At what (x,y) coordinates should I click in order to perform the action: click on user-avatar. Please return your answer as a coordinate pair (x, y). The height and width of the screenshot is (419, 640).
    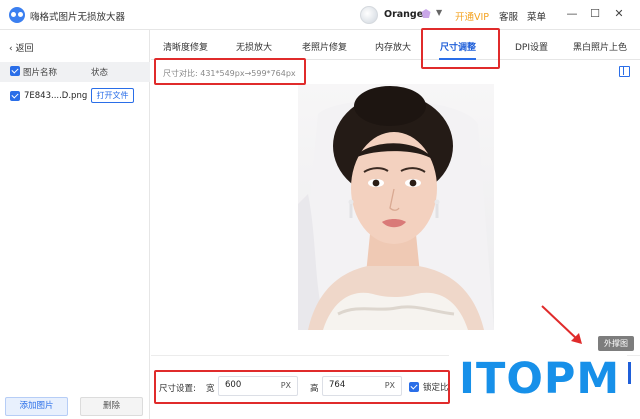
    Looking at the image, I should click on (369, 15).